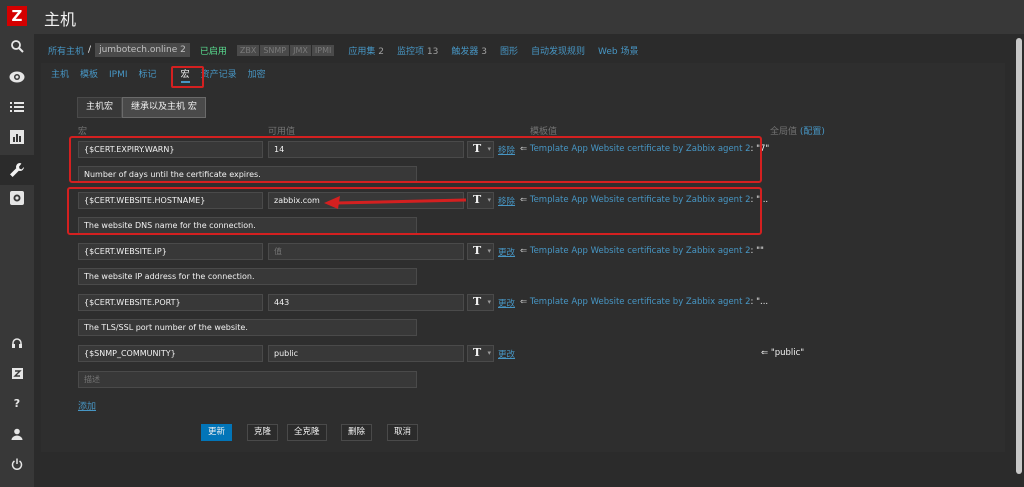 This screenshot has height=487, width=1024. I want to click on toggle-inherited-macros: 继承以及主机 宏, so click(164, 107).